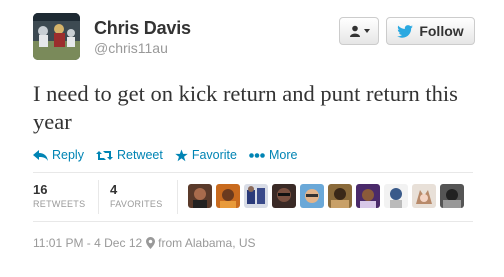 The width and height of the screenshot is (504, 277). Describe the element at coordinates (136, 204) in the screenshot. I see `favorites-label: FAVORITES` at that location.